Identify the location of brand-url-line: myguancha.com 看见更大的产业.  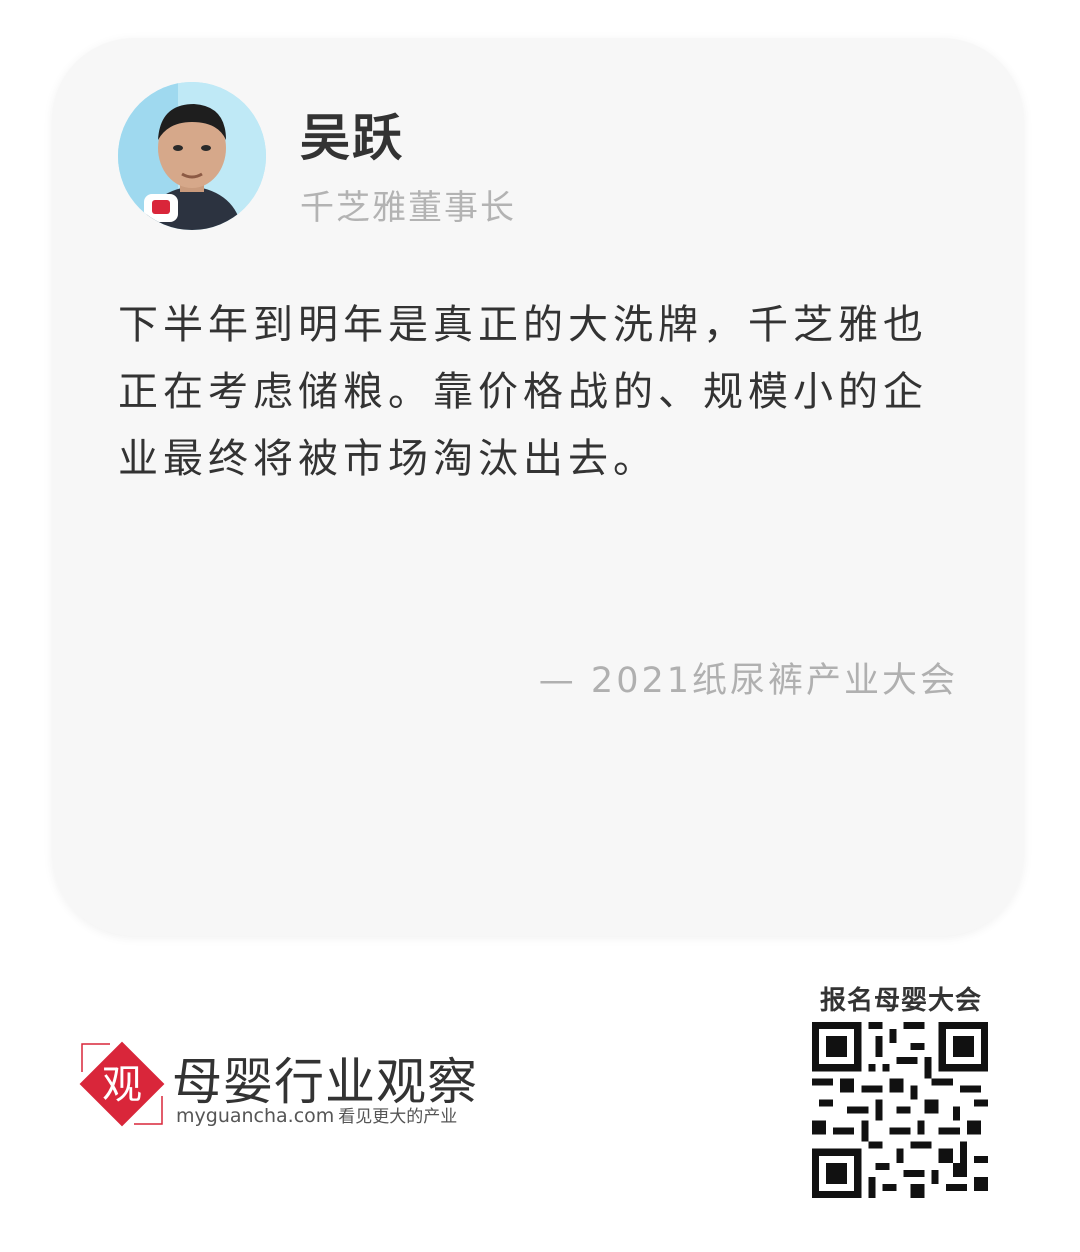
(316, 1114).